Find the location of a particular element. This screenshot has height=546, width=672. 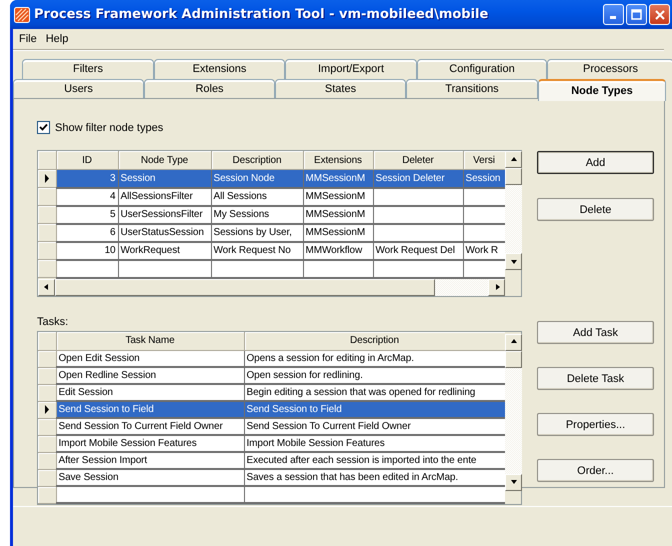

tab: Processors is located at coordinates (609, 69).